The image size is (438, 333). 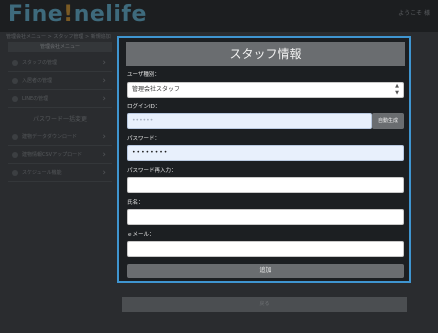 What do you see at coordinates (249, 121) in the screenshot?
I see `login-id-input: ••••••` at bounding box center [249, 121].